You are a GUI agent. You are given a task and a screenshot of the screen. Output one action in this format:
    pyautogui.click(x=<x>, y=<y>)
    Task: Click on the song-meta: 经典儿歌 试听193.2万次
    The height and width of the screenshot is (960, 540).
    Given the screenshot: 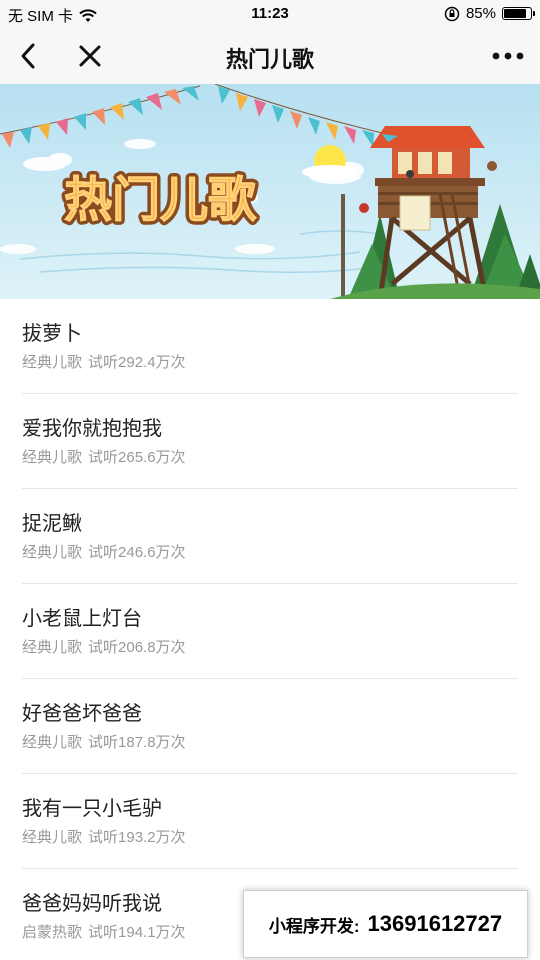 What is the action you would take?
    pyautogui.click(x=104, y=836)
    